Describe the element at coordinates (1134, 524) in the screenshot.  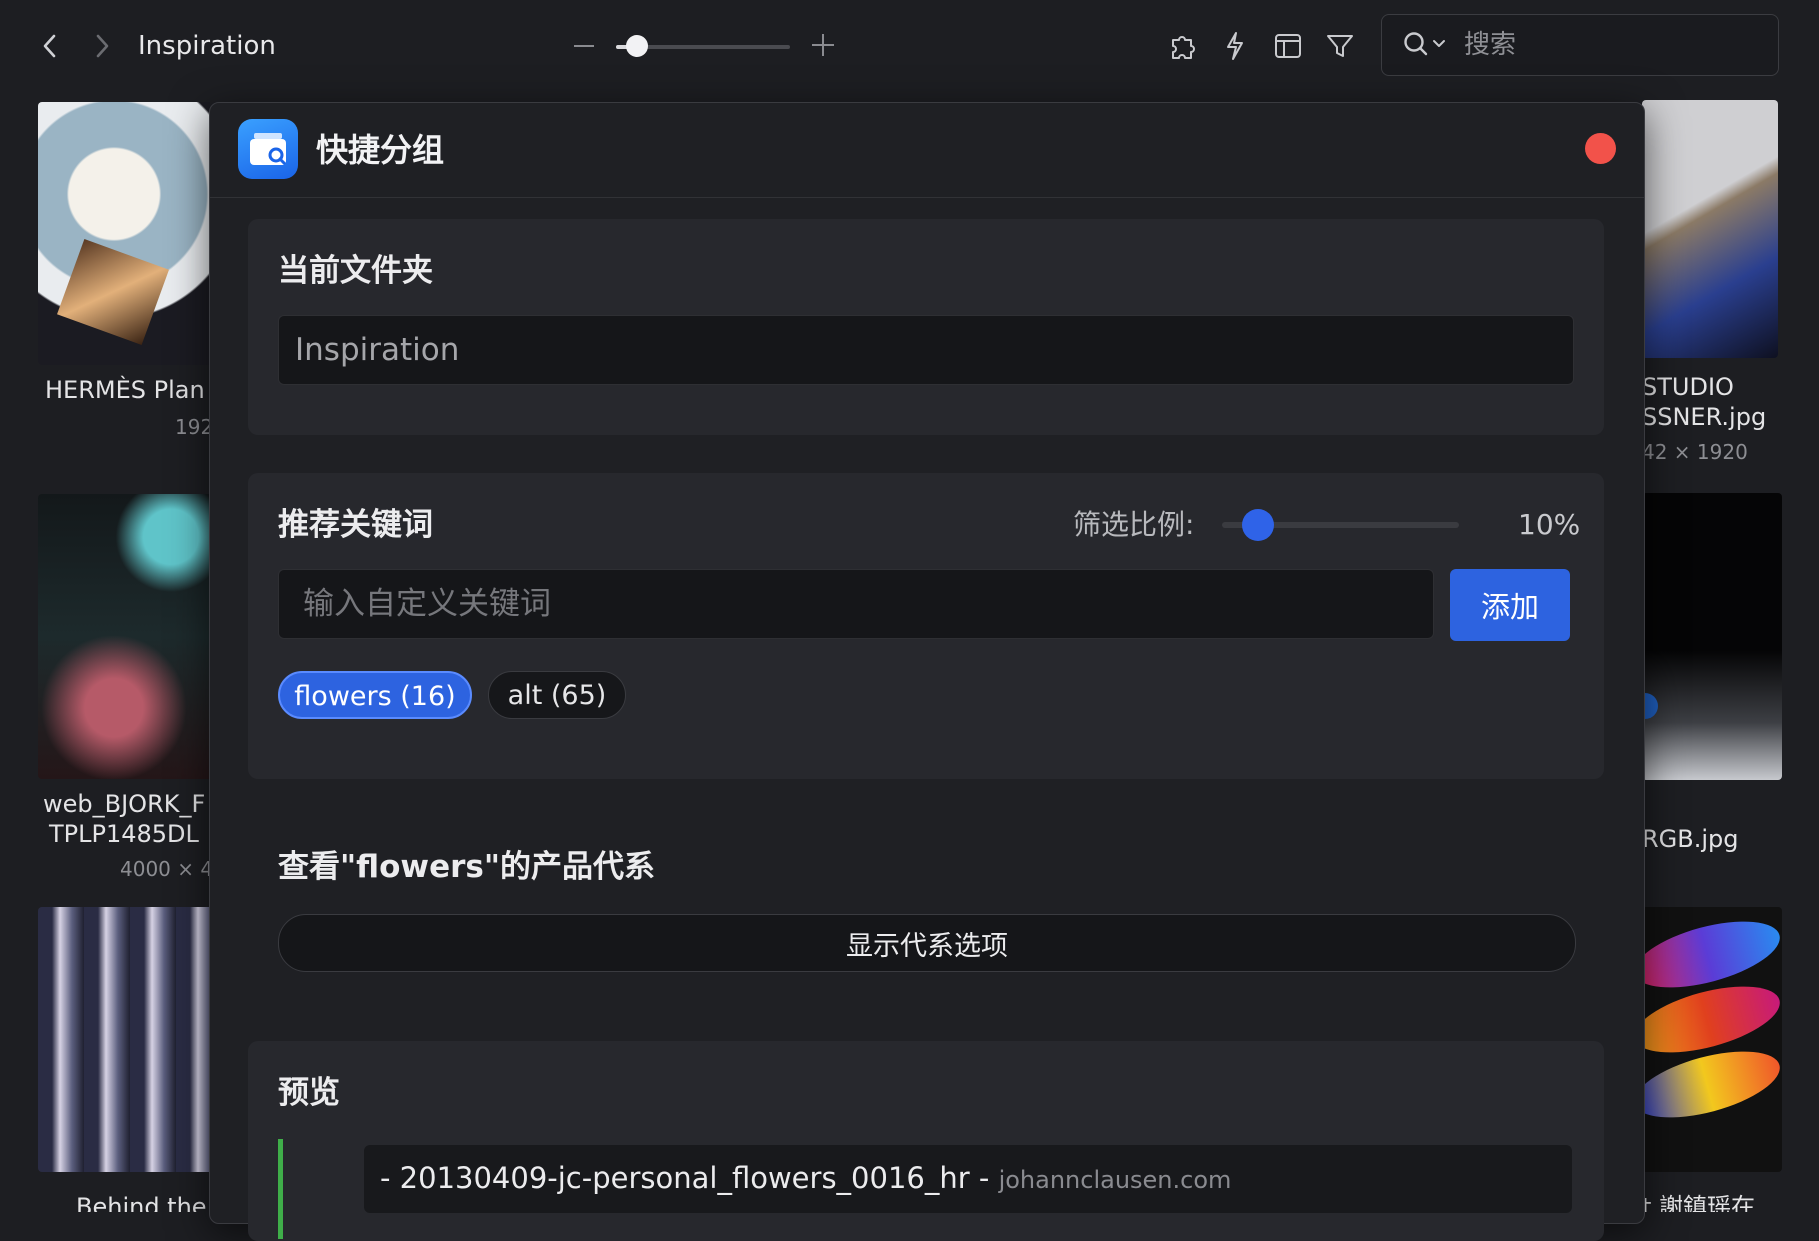
I see `ratio-label: 筛选比例:` at that location.